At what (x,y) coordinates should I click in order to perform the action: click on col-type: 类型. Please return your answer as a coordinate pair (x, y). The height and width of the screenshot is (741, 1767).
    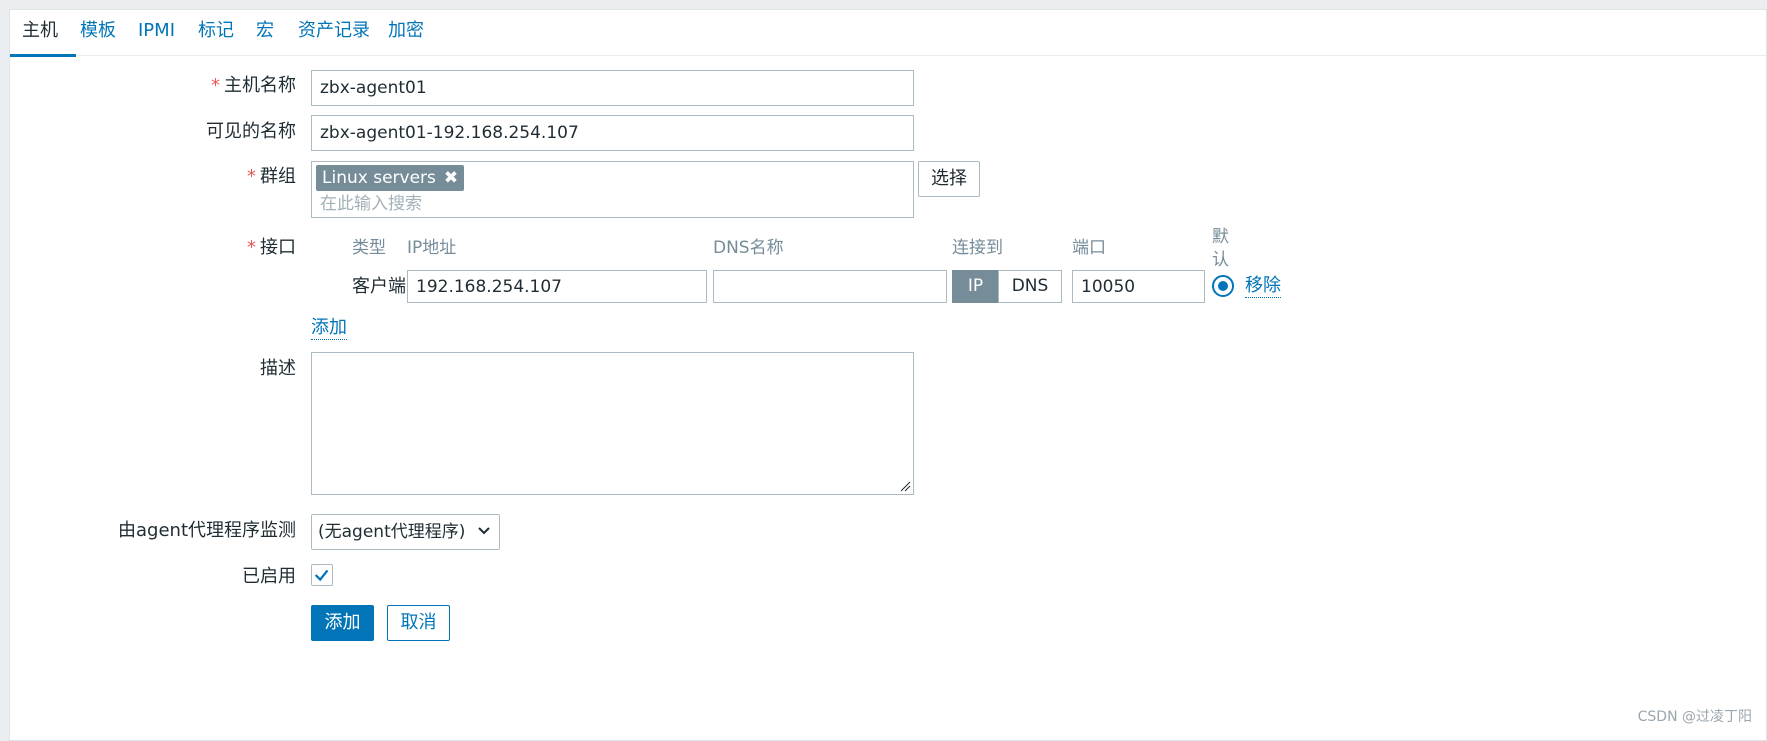
    Looking at the image, I should click on (369, 248).